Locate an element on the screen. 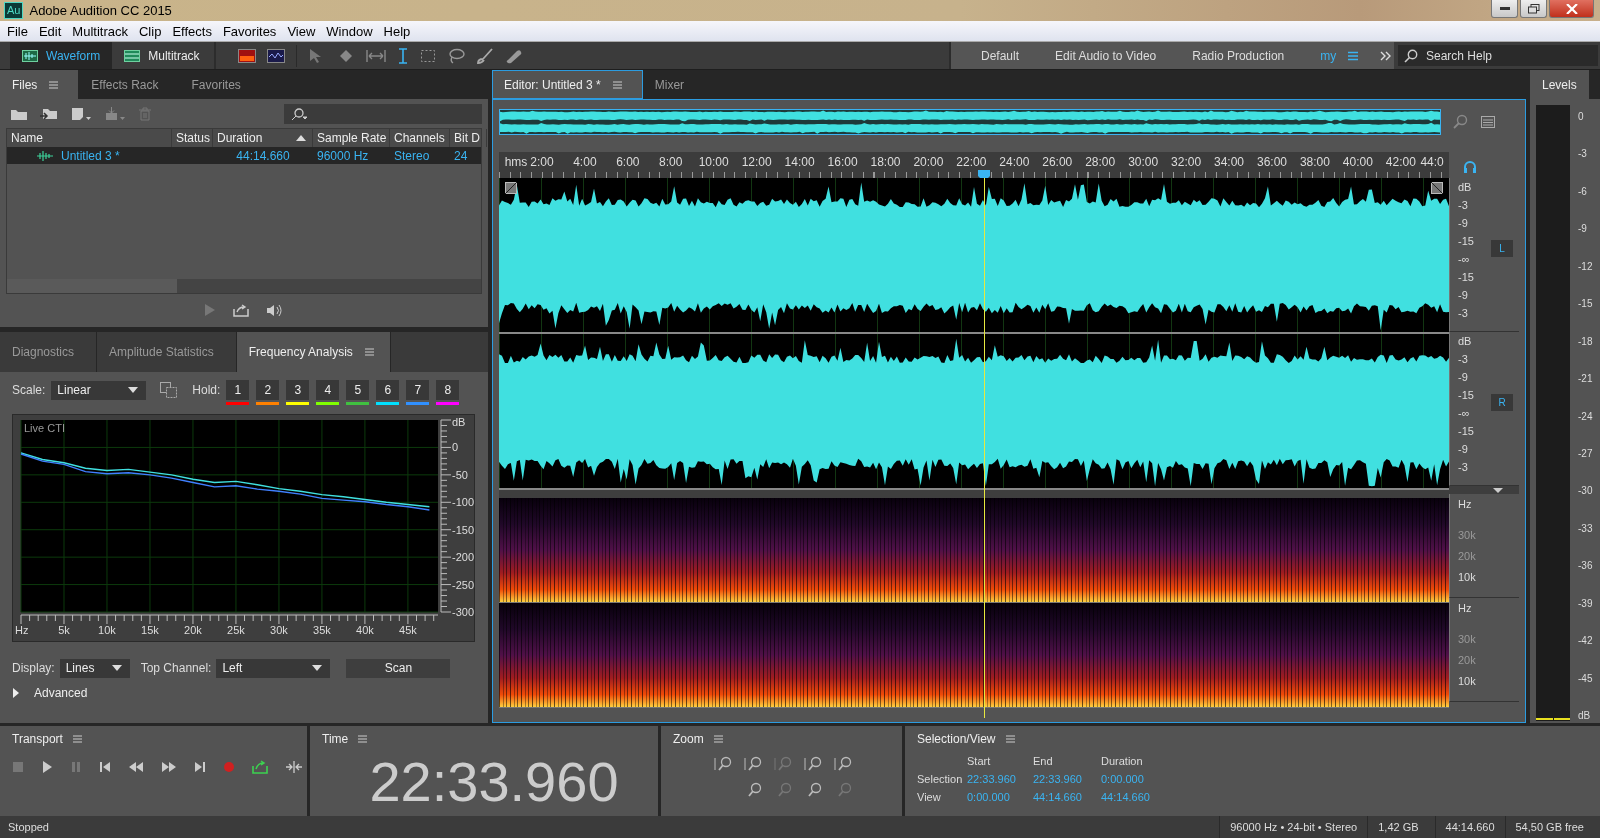  ruler-label: 14:00 is located at coordinates (799, 162).